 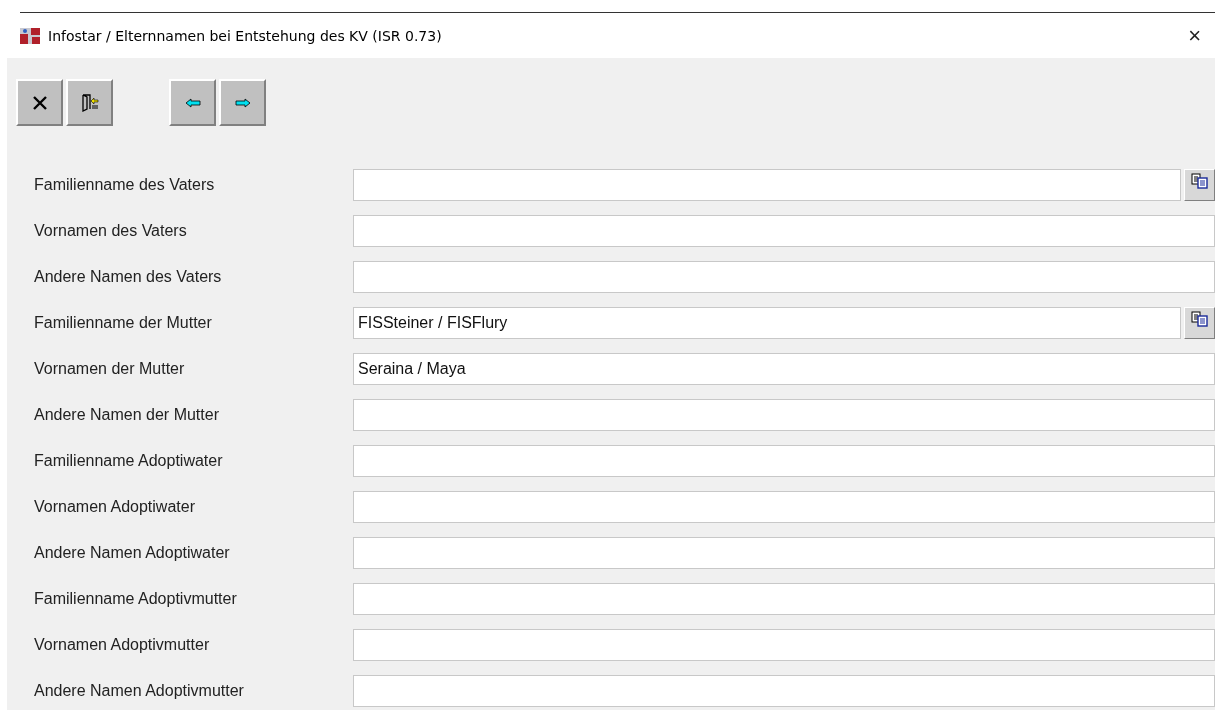 I want to click on field-label: Familienname Adoptivmutter, so click(x=135, y=599).